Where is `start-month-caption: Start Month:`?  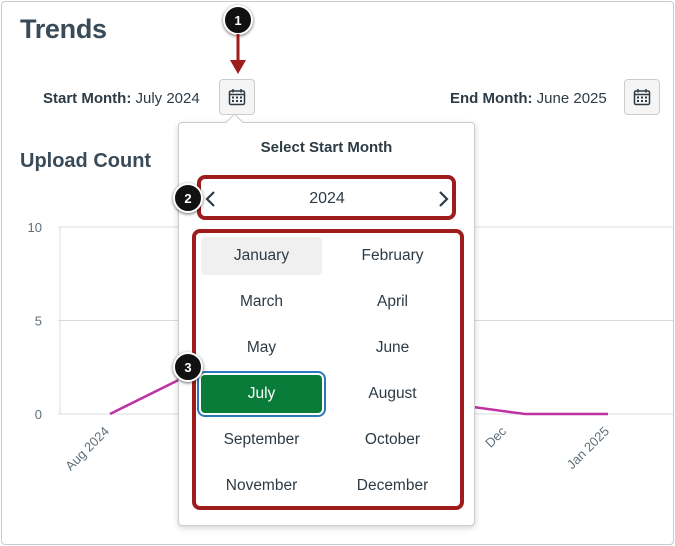
start-month-caption: Start Month: is located at coordinates (87, 98).